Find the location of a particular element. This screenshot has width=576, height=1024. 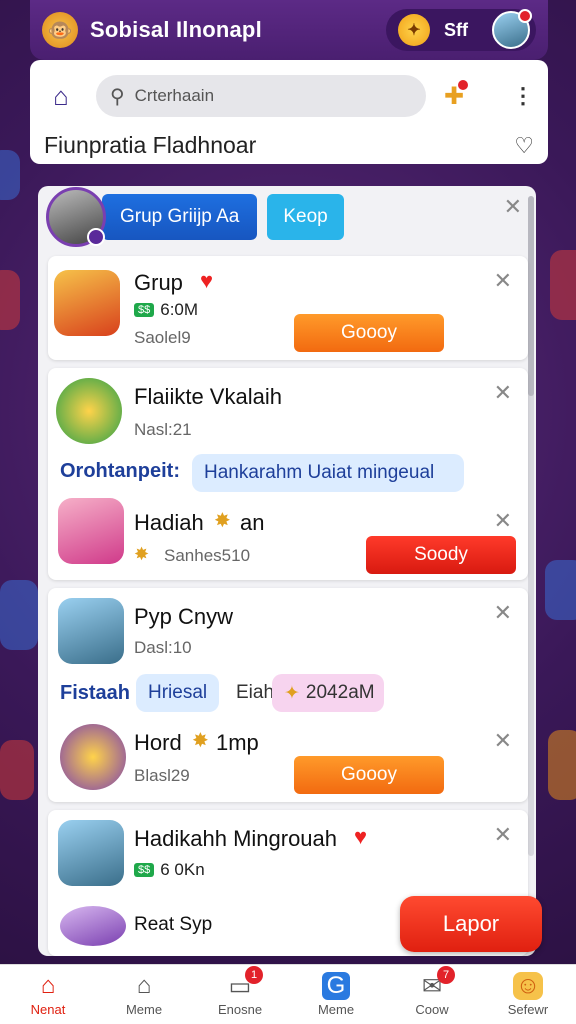

item-title: Hadiah is located at coordinates (169, 522).